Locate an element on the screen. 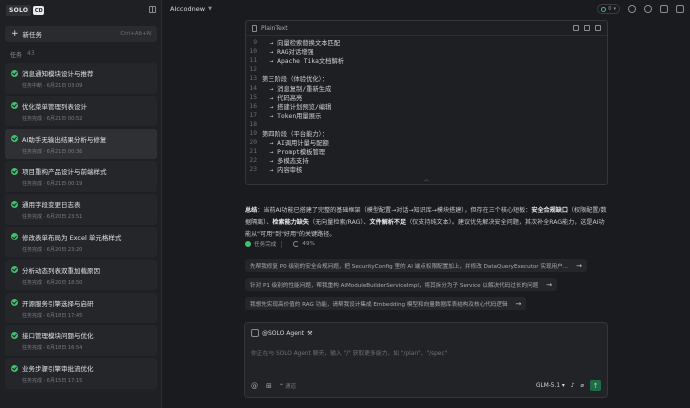  code-line: 23 → 内容审核 is located at coordinates (426, 169).